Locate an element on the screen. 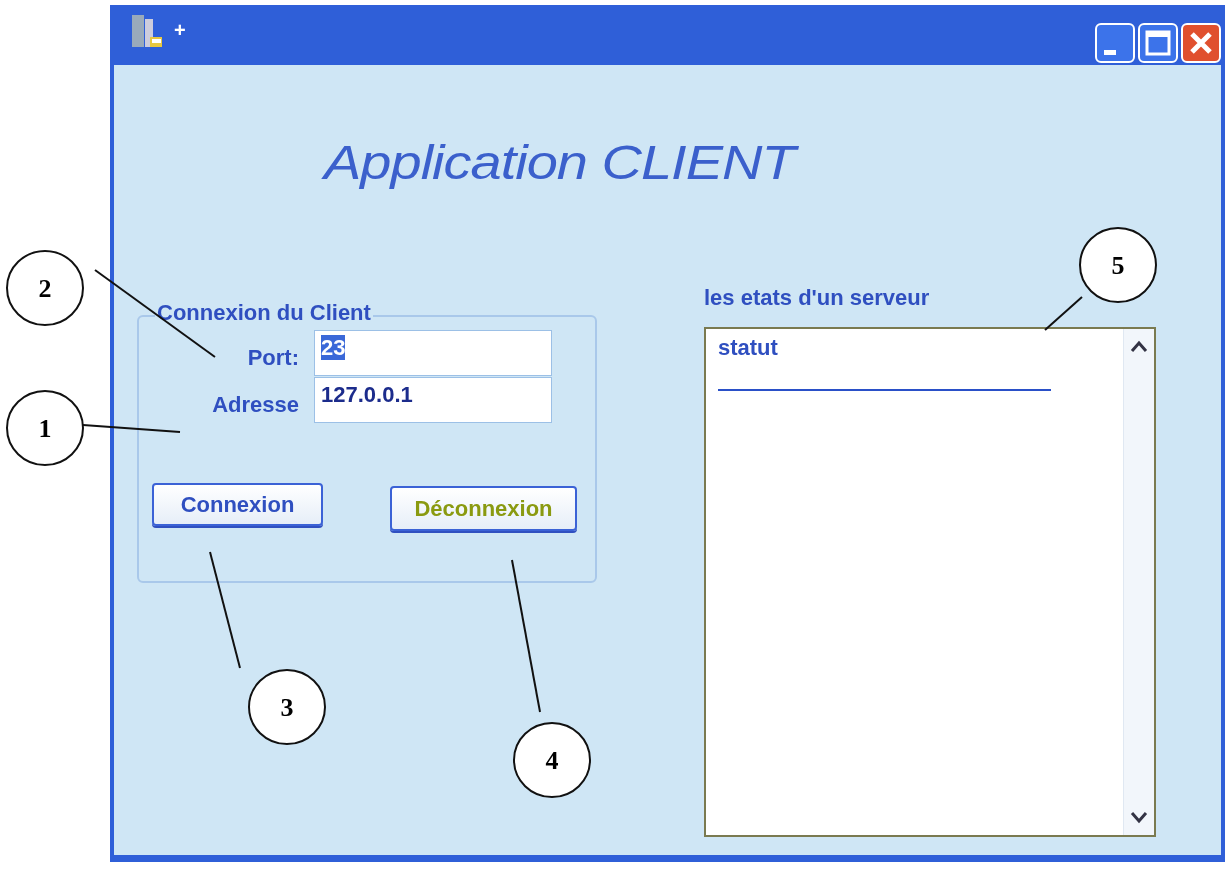 The image size is (1232, 878). field-label: Adresse is located at coordinates (255, 405).